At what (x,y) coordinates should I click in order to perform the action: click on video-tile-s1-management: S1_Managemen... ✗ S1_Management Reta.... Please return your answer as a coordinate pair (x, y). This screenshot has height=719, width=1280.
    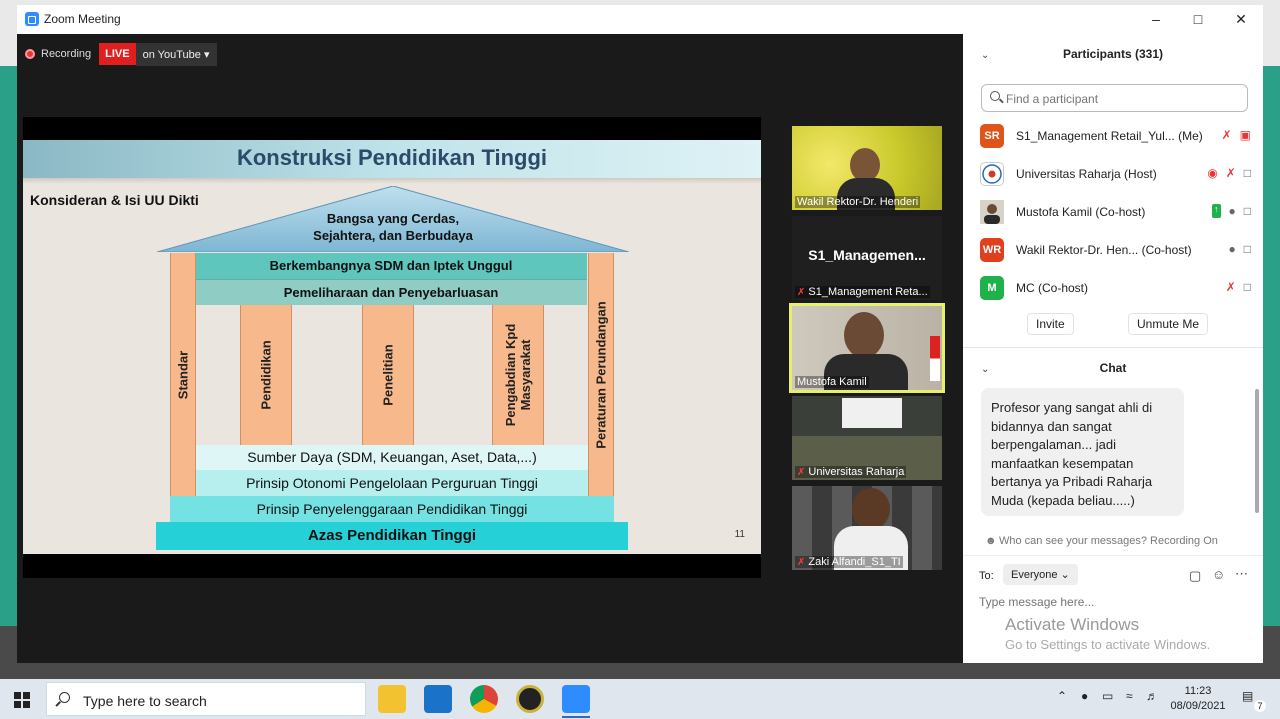
    Looking at the image, I should click on (867, 258).